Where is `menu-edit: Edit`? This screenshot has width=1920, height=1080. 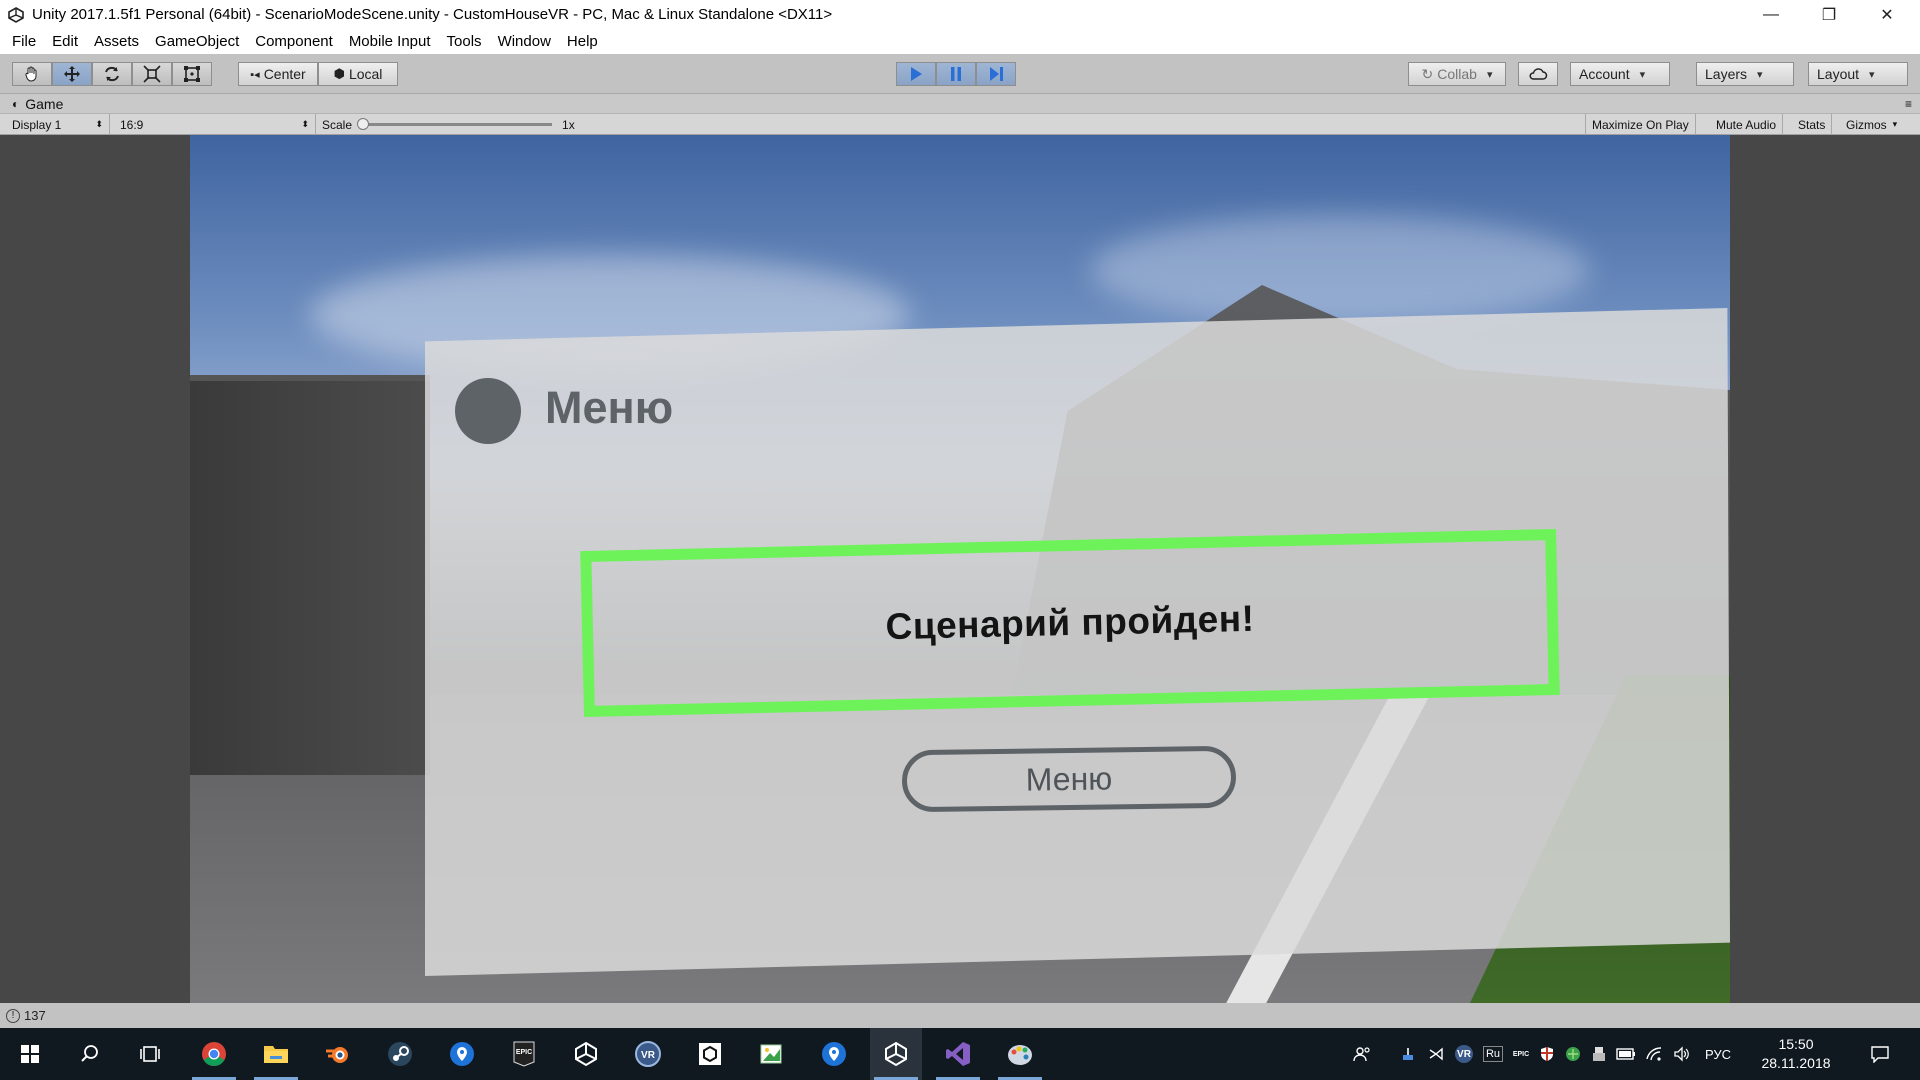 menu-edit: Edit is located at coordinates (65, 41).